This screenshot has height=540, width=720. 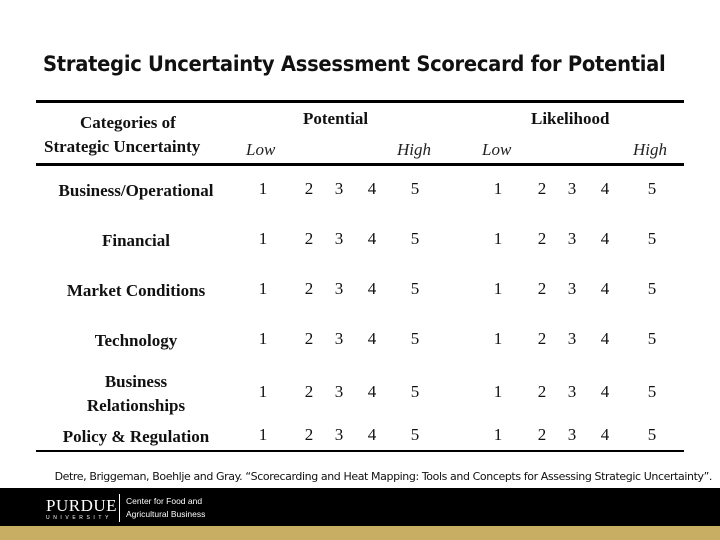 What do you see at coordinates (136, 436) in the screenshot?
I see `category-policy-regulation: Policy & Regulation` at bounding box center [136, 436].